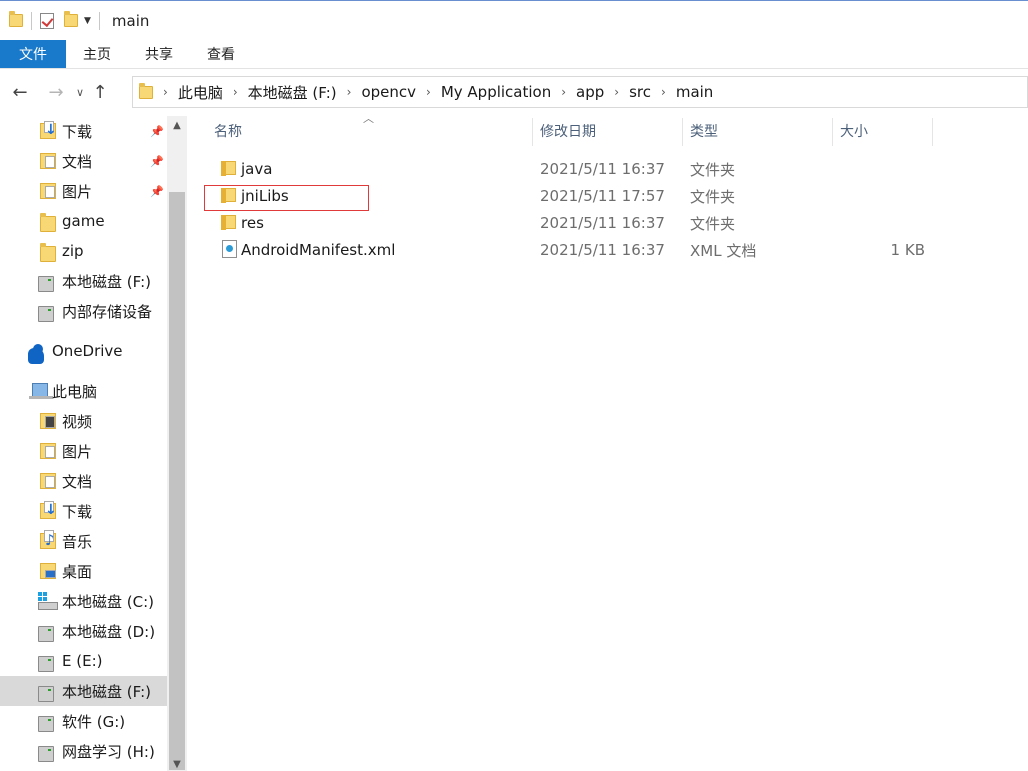  I want to click on recent-locations-chevron-down-icon: ∨, so click(80, 92).